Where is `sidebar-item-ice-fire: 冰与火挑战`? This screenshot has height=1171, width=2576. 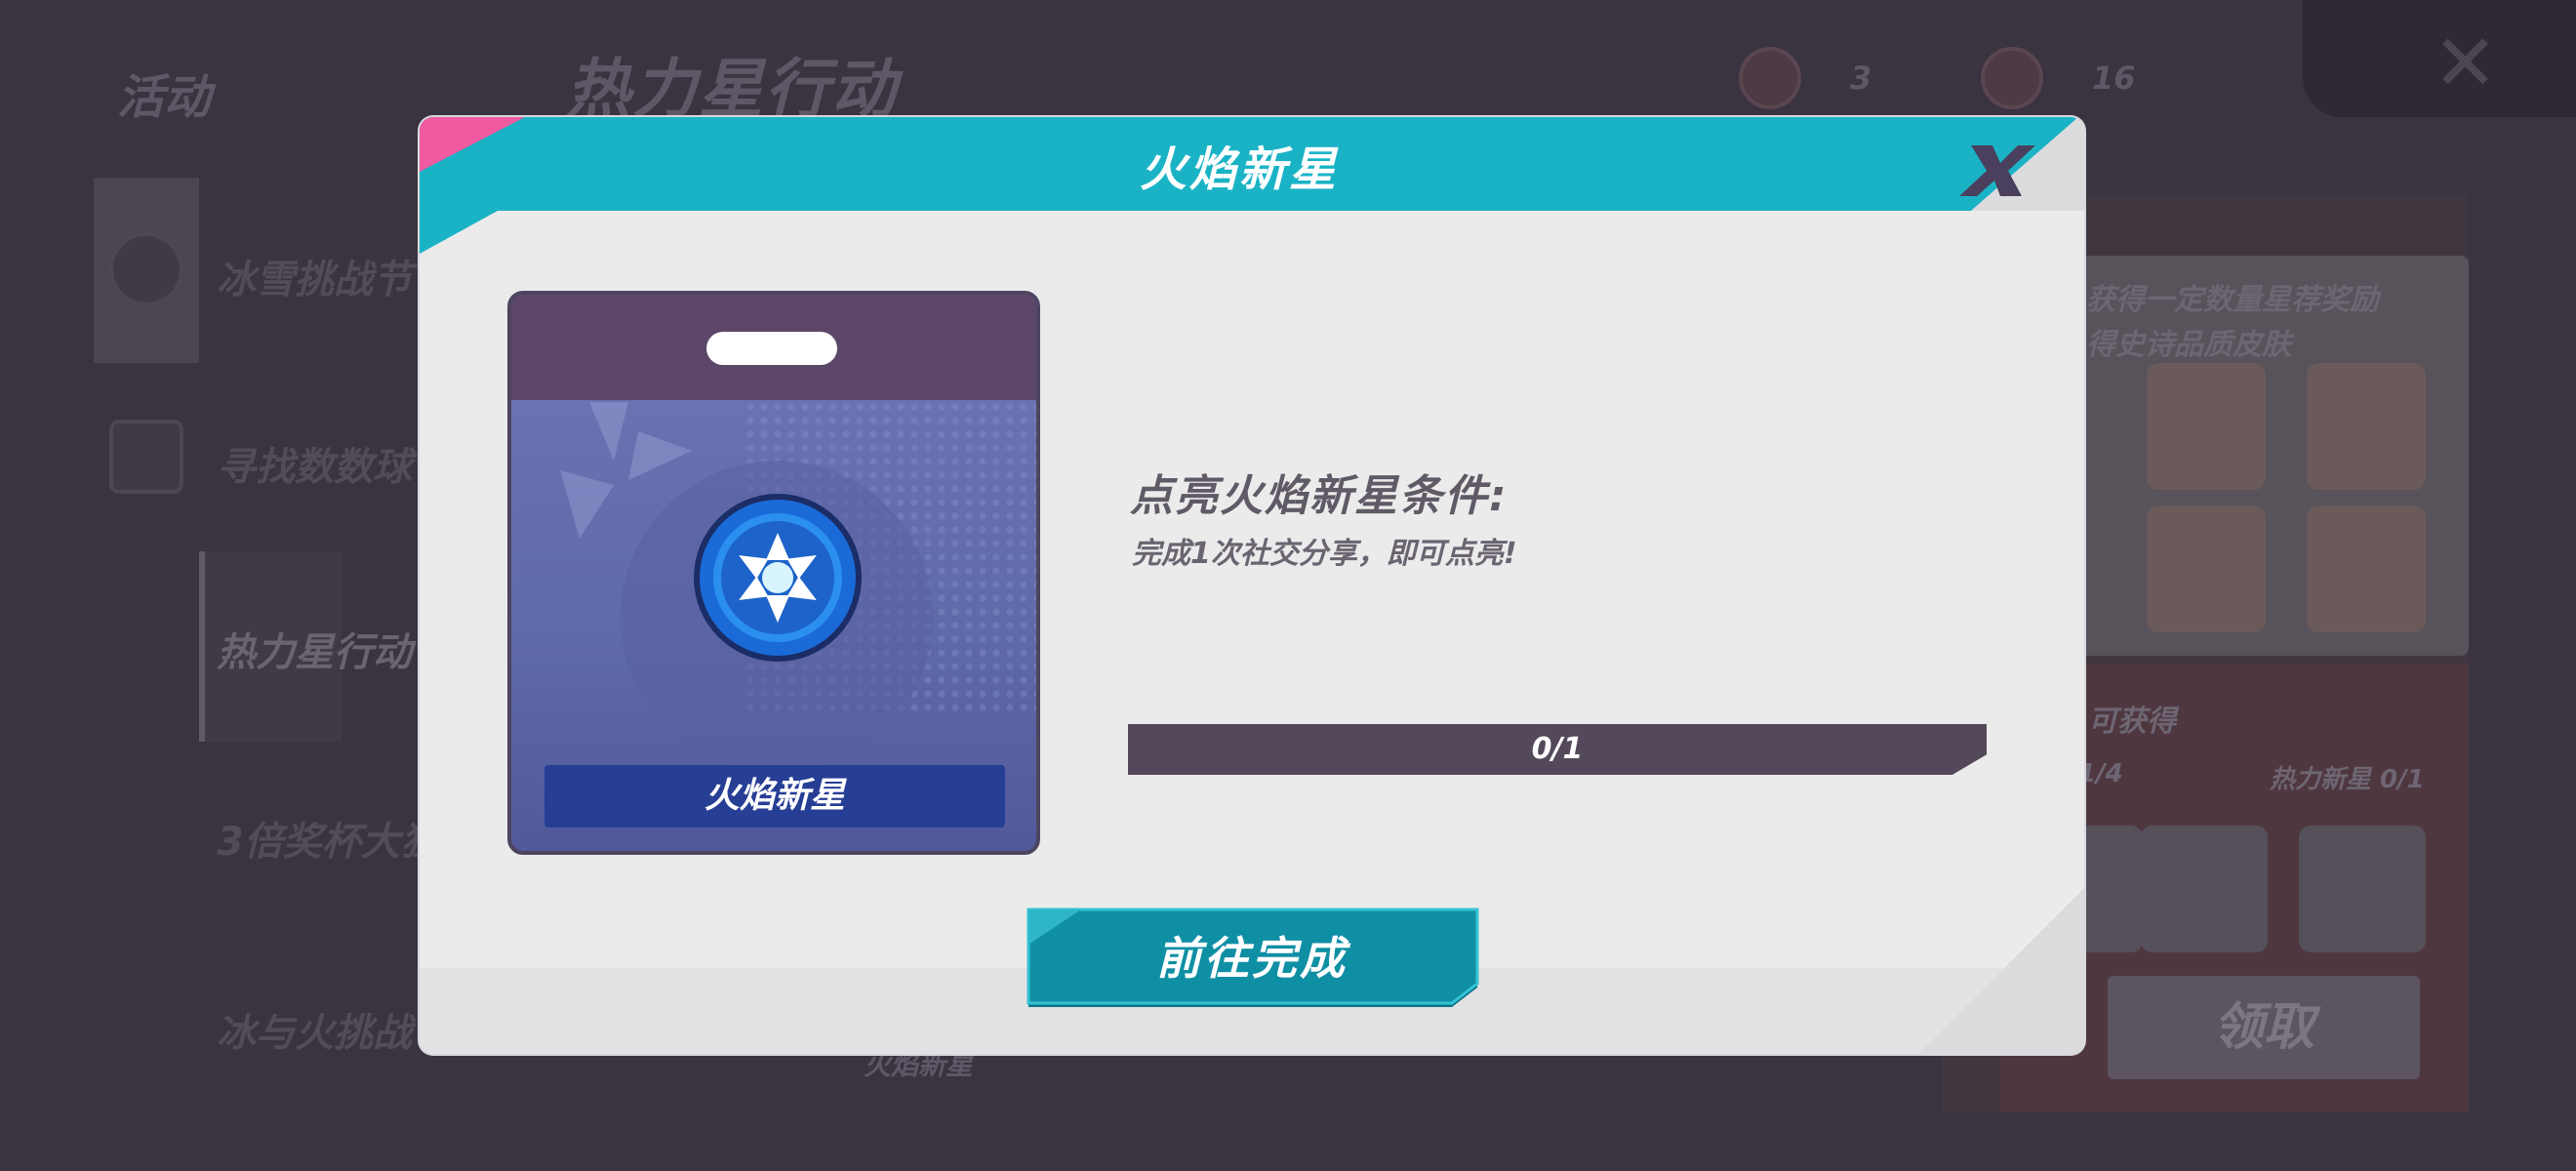 sidebar-item-ice-fire: 冰与火挑战 is located at coordinates (314, 1029).